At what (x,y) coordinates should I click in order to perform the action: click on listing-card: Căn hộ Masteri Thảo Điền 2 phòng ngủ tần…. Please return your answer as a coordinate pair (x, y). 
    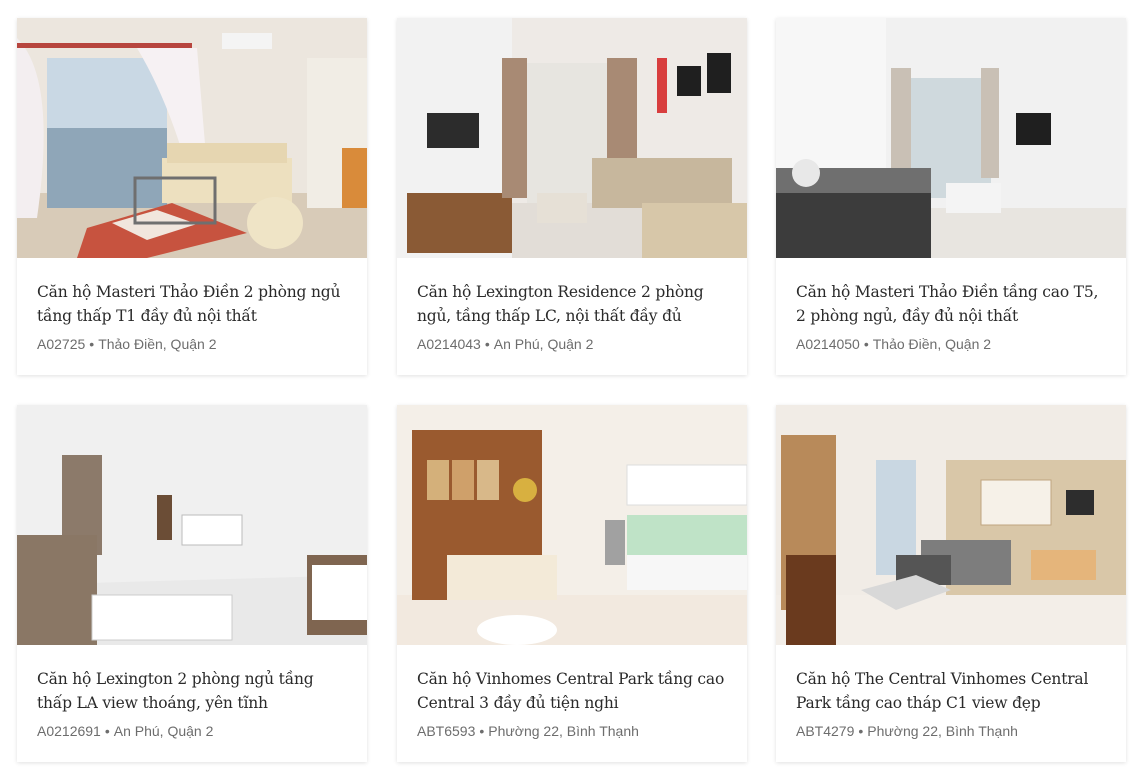
    Looking at the image, I should click on (192, 196).